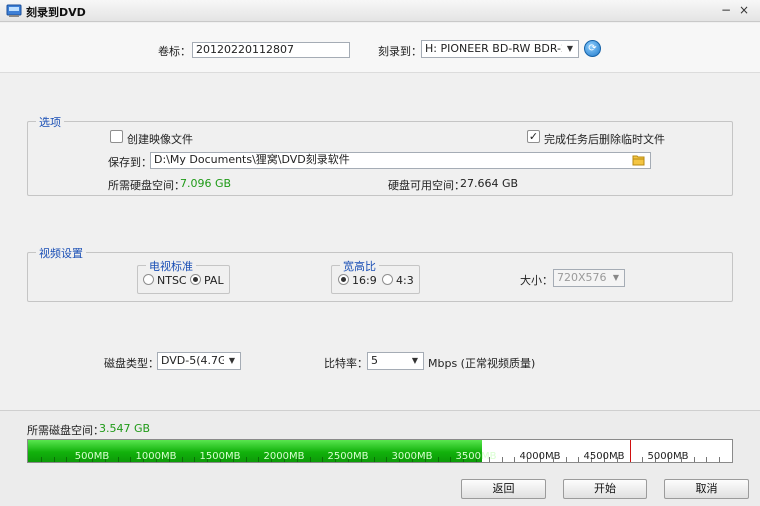  What do you see at coordinates (14, 11) in the screenshot?
I see `dvd-app-icon` at bounding box center [14, 11].